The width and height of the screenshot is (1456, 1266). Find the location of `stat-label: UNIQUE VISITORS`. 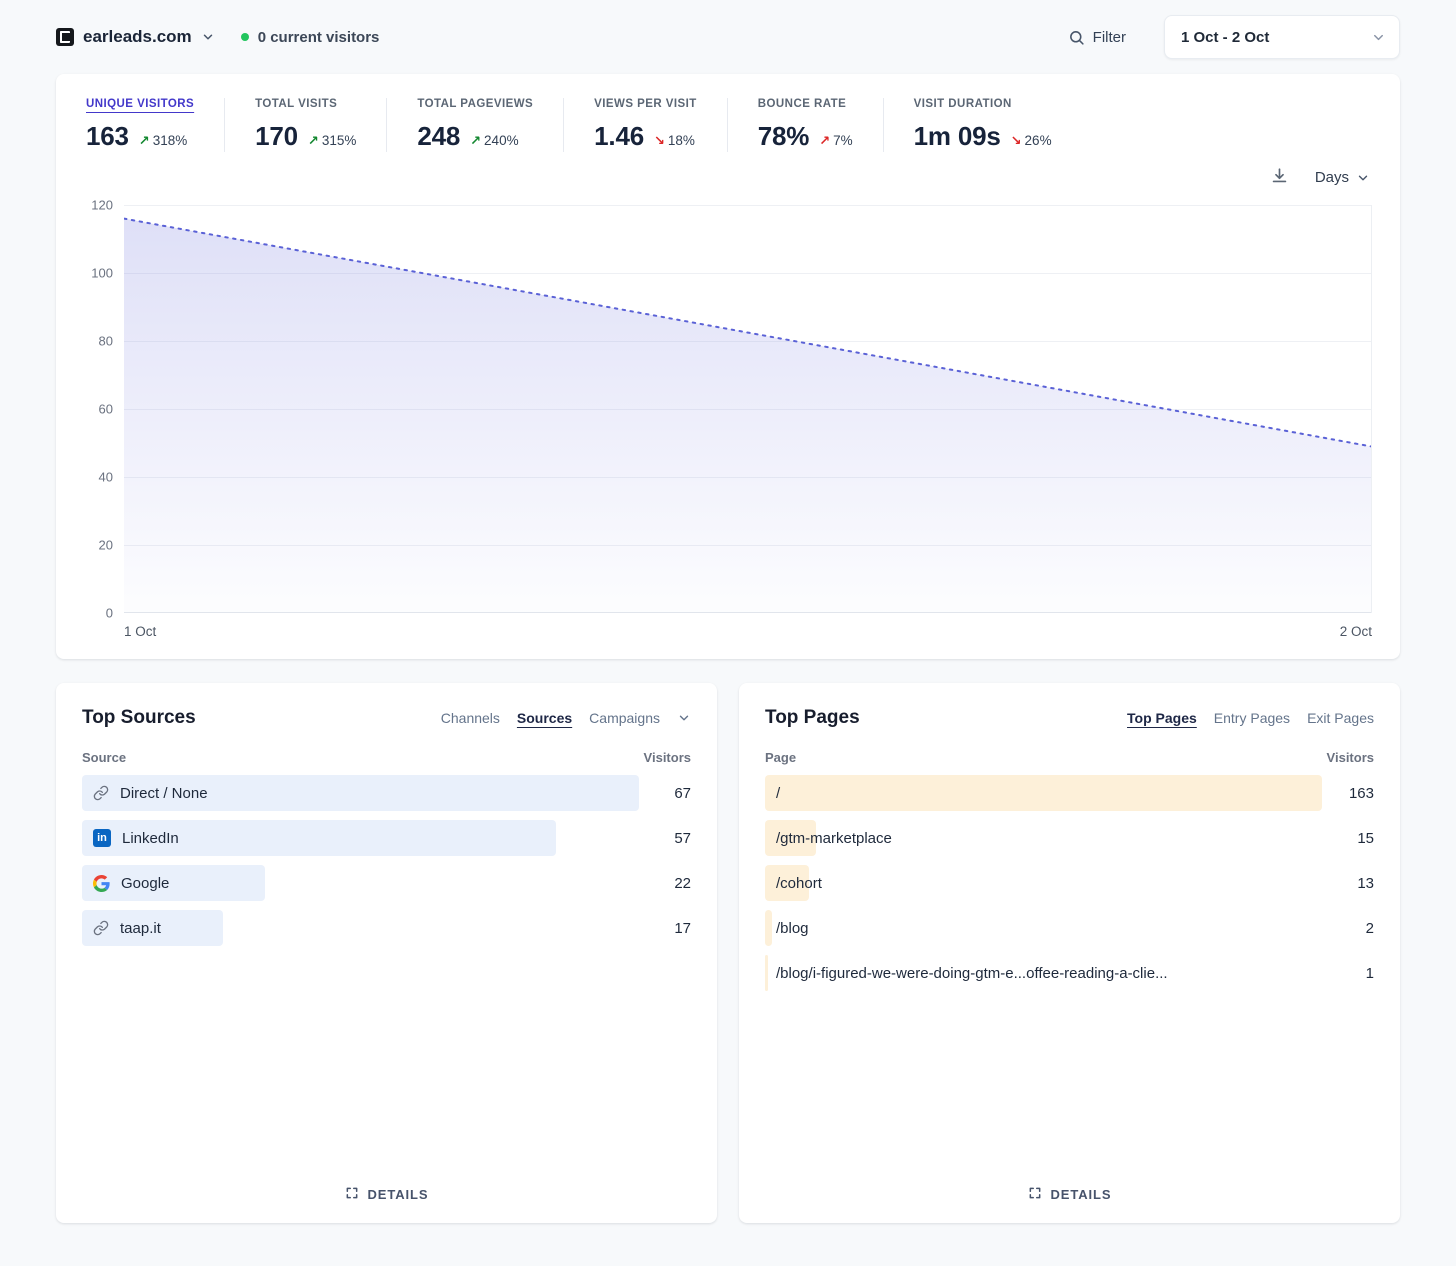

stat-label: UNIQUE VISITORS is located at coordinates (140, 104).